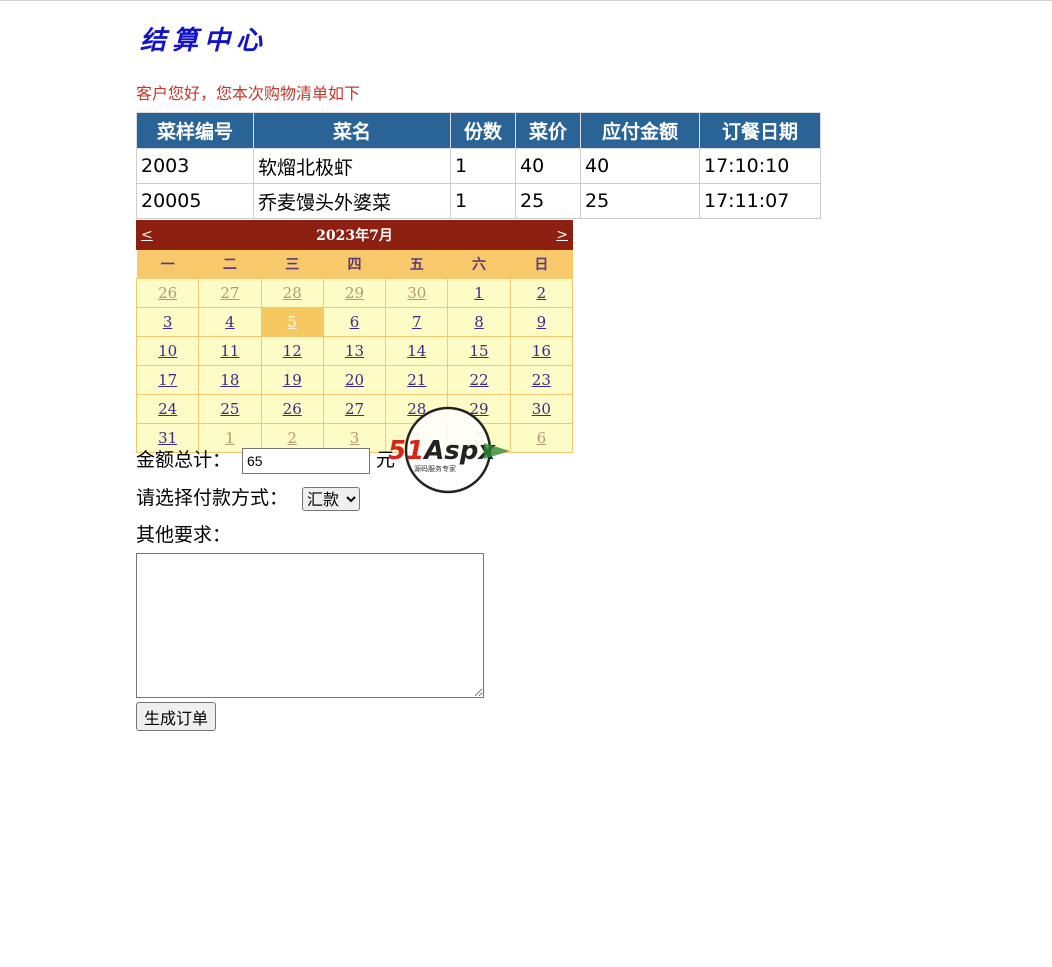  What do you see at coordinates (640, 166) in the screenshot?
I see `cell-amount: 40` at bounding box center [640, 166].